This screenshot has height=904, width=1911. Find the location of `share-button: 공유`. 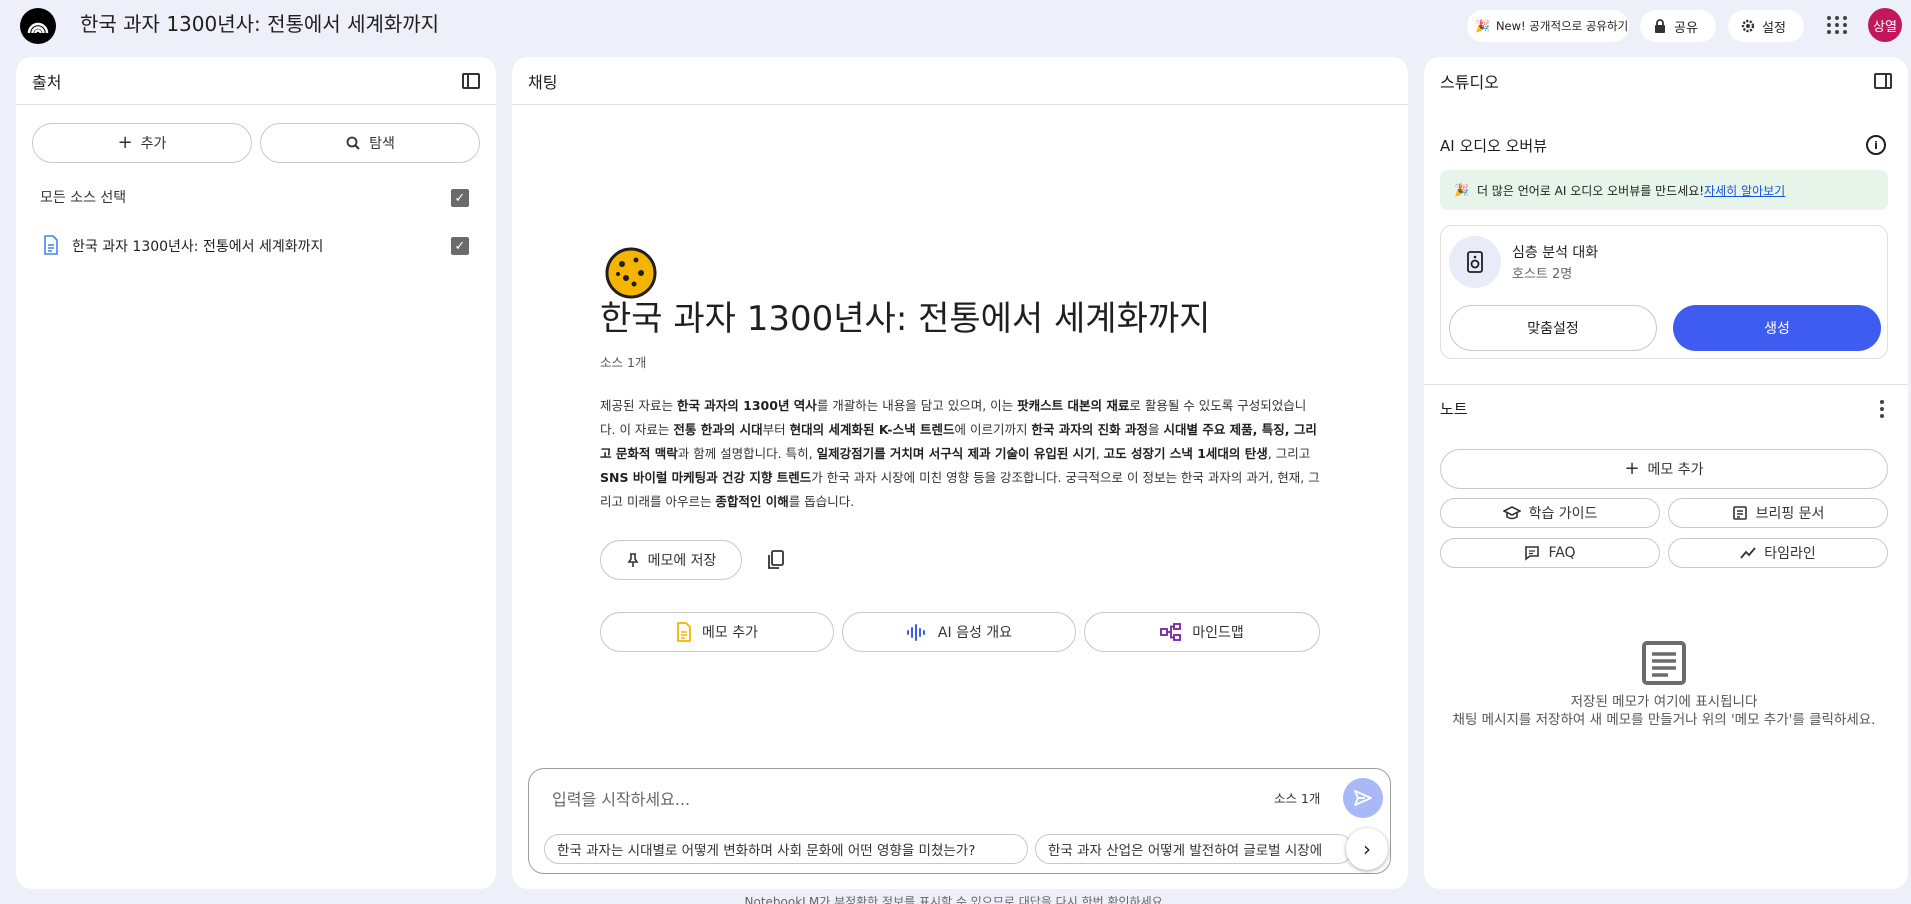

share-button: 공유 is located at coordinates (1678, 26).